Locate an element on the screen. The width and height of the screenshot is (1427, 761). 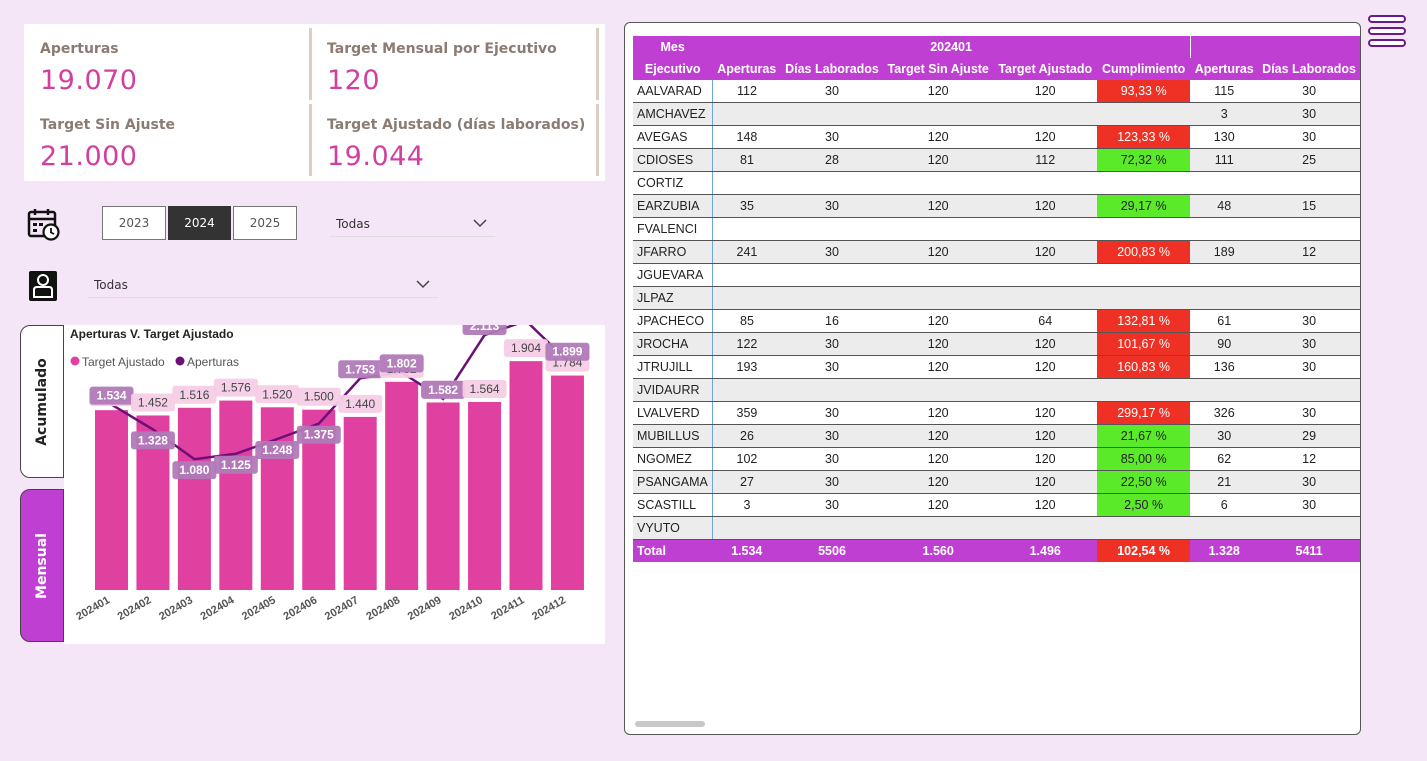
table-row: JGUEVARA is located at coordinates (996, 275).